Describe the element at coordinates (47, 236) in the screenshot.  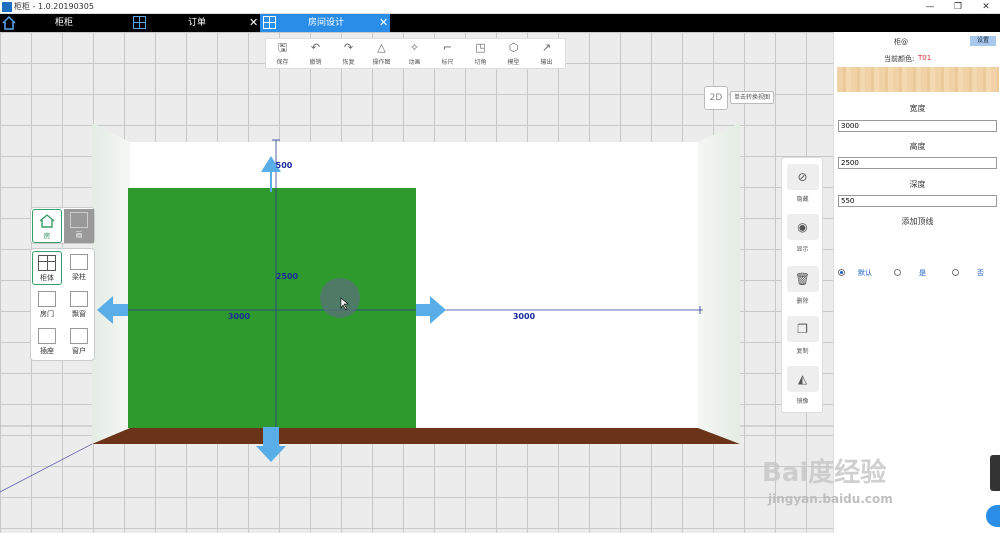
I see `palette-room-label: 房` at that location.